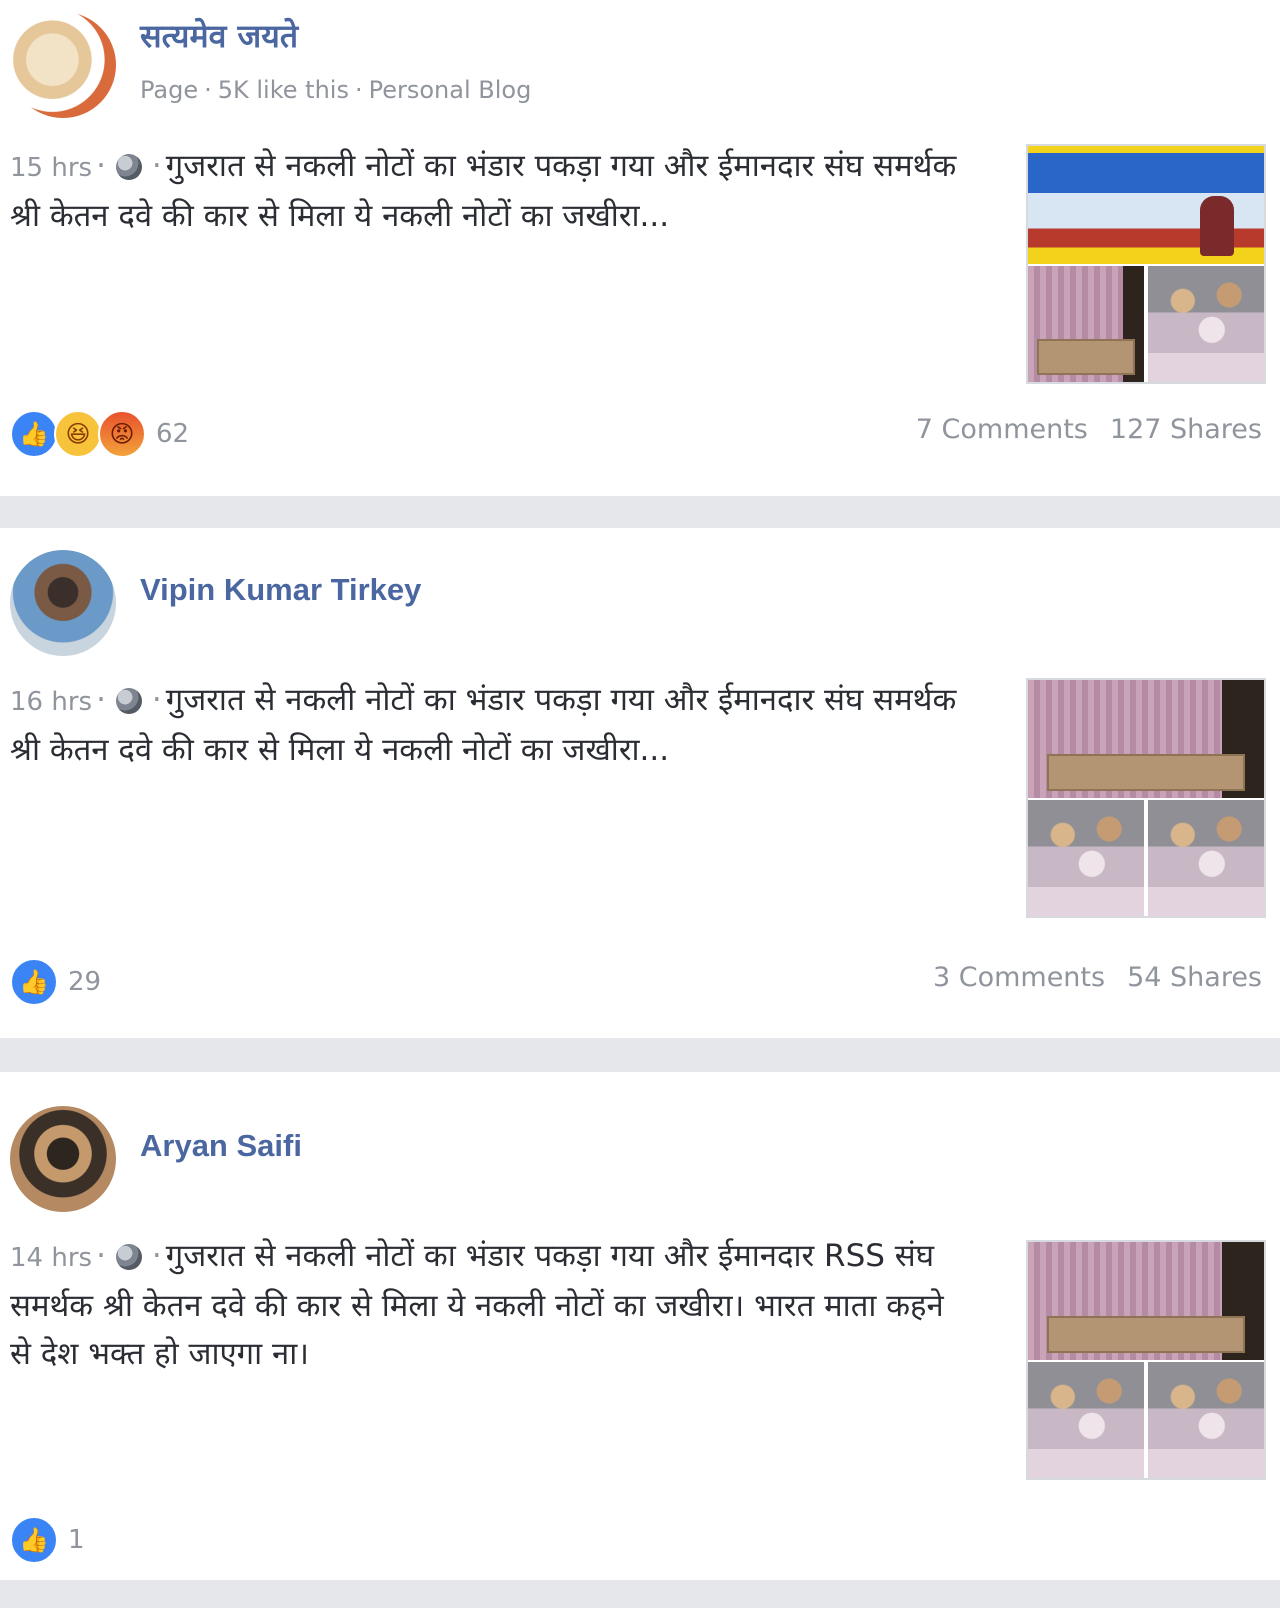  Describe the element at coordinates (173, 434) in the screenshot. I see `reaction-count: 62` at that location.